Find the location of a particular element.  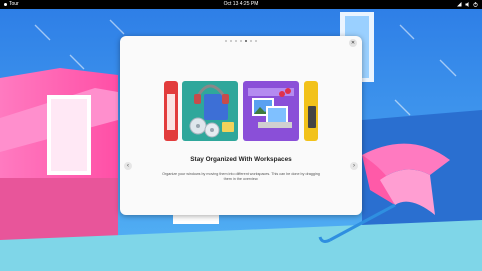

activities-button: Tour is located at coordinates (11, 4).